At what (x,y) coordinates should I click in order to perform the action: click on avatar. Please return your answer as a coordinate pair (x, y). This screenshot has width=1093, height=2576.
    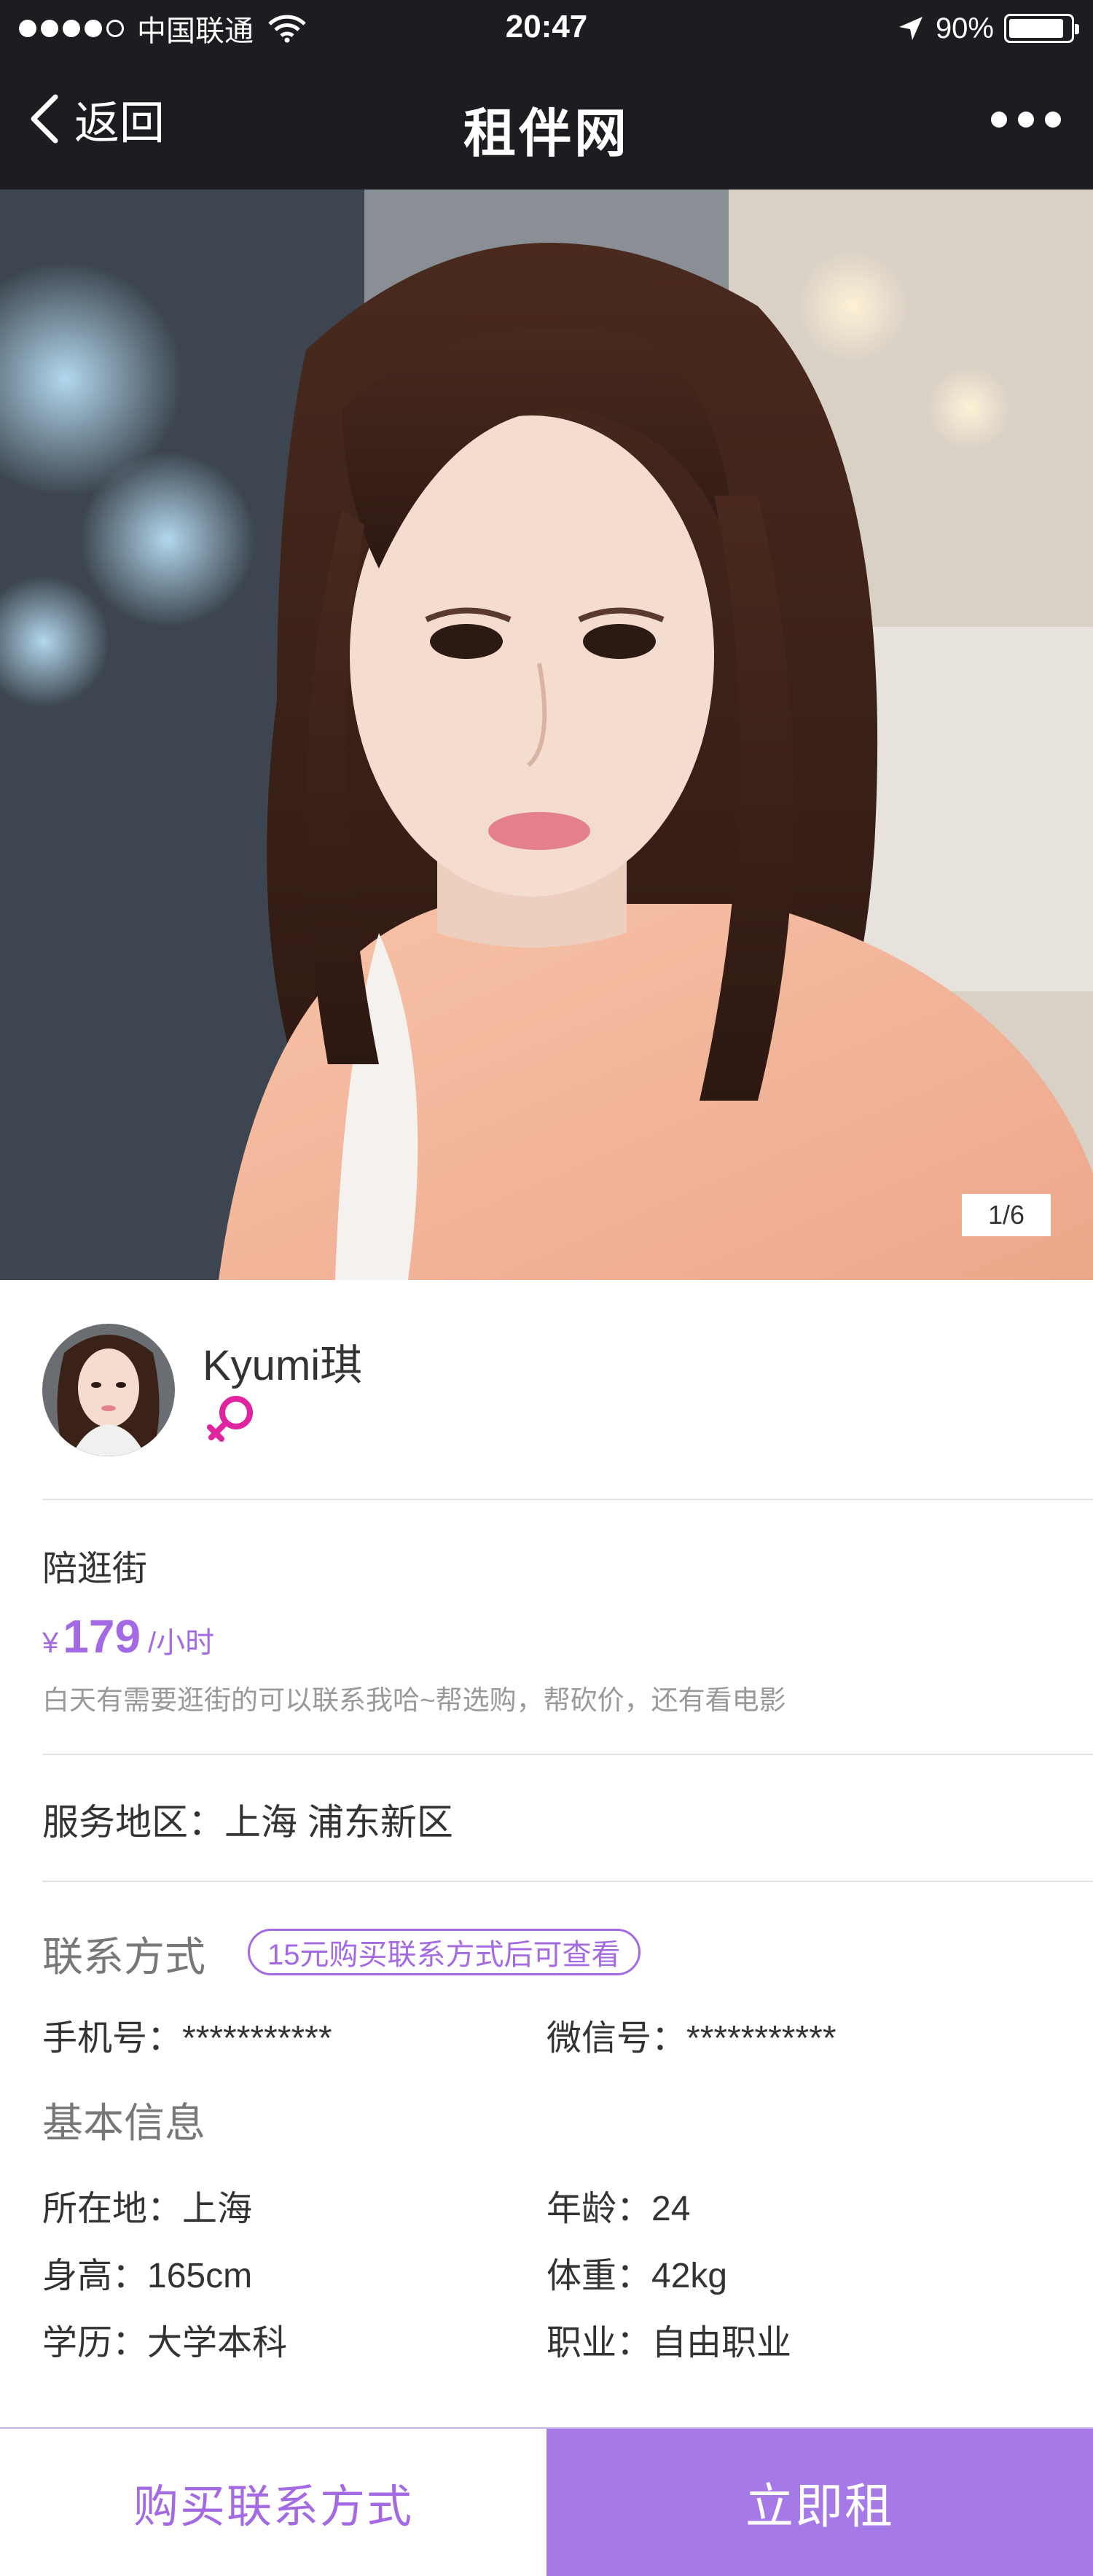
    Looking at the image, I should click on (108, 1390).